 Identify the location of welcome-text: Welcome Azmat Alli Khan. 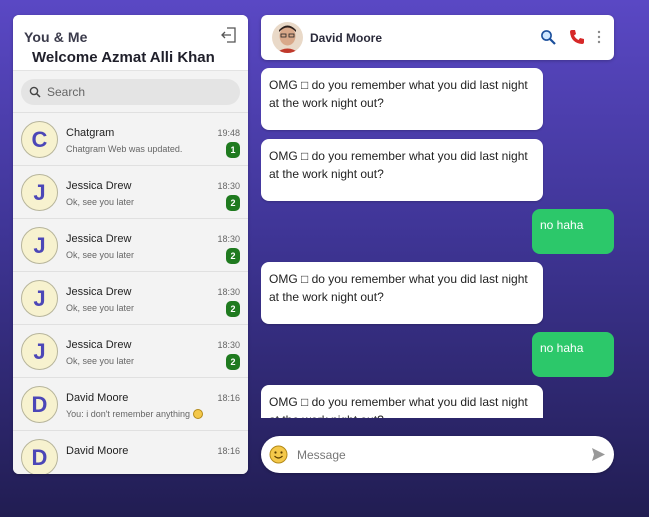
(123, 57).